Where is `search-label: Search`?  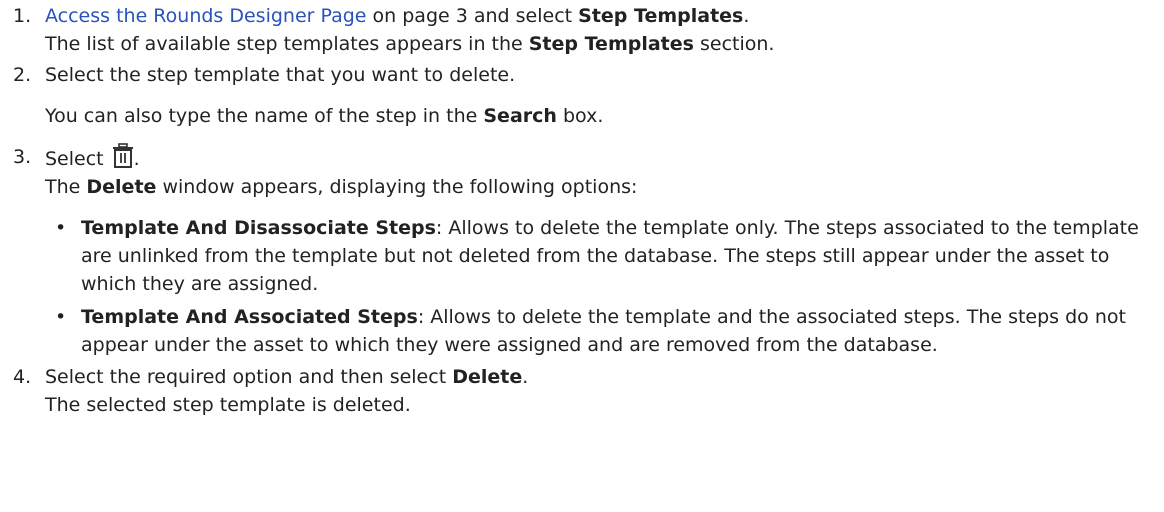 search-label: Search is located at coordinates (520, 116).